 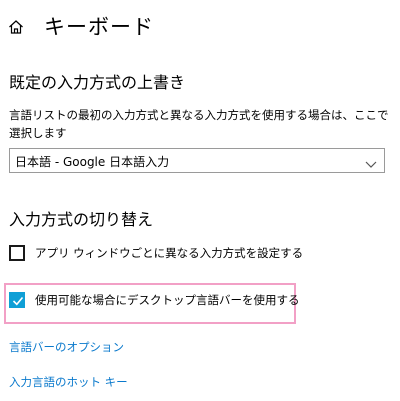 I want to click on override-description: 言語リストの最初の入力方式と異なる入力方式を使用する場合は、ここで選択します, so click(x=199, y=124).